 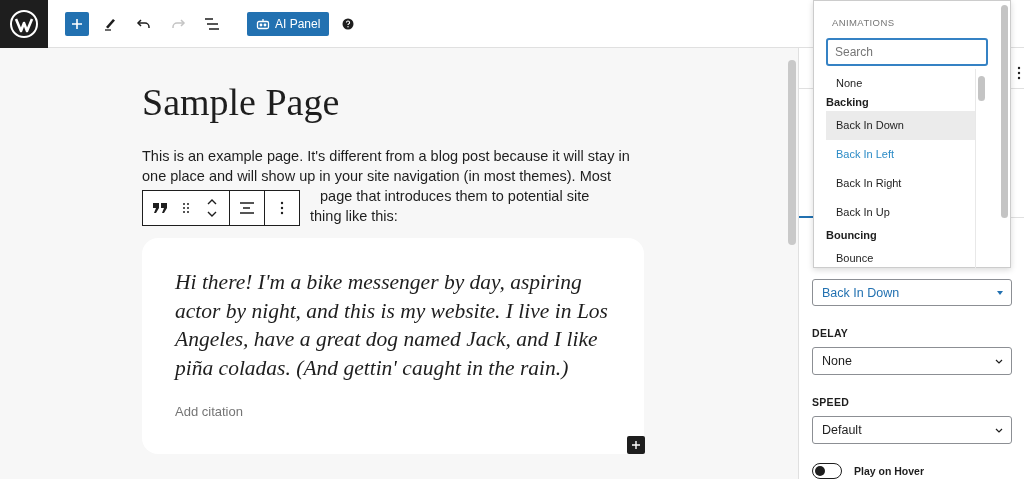 What do you see at coordinates (889, 471) in the screenshot?
I see `toggle-label: Play on Hover` at bounding box center [889, 471].